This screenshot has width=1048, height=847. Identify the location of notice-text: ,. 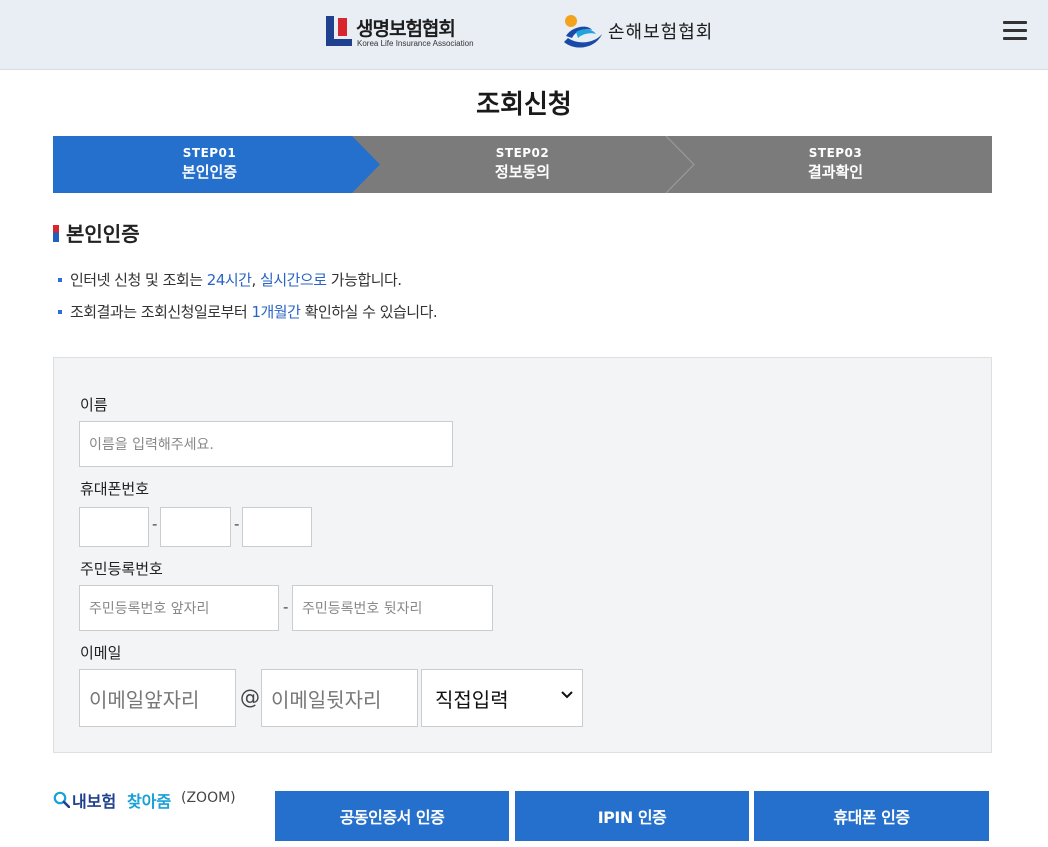
(256, 280).